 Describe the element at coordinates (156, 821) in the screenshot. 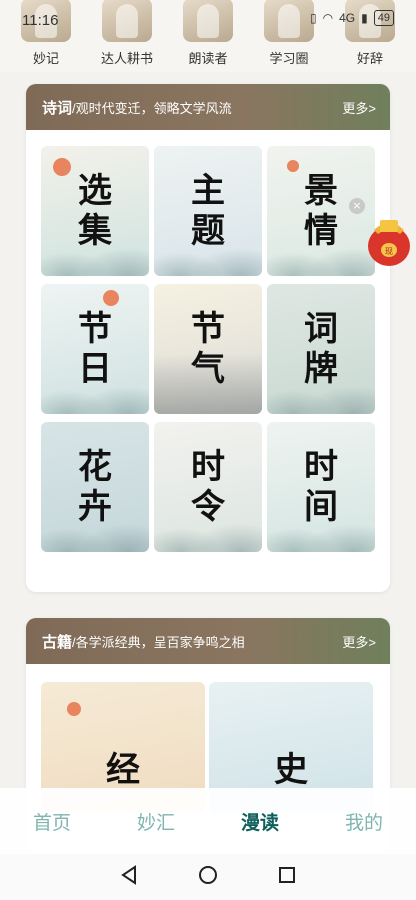

I see `nav-miaohui: 妙汇` at that location.